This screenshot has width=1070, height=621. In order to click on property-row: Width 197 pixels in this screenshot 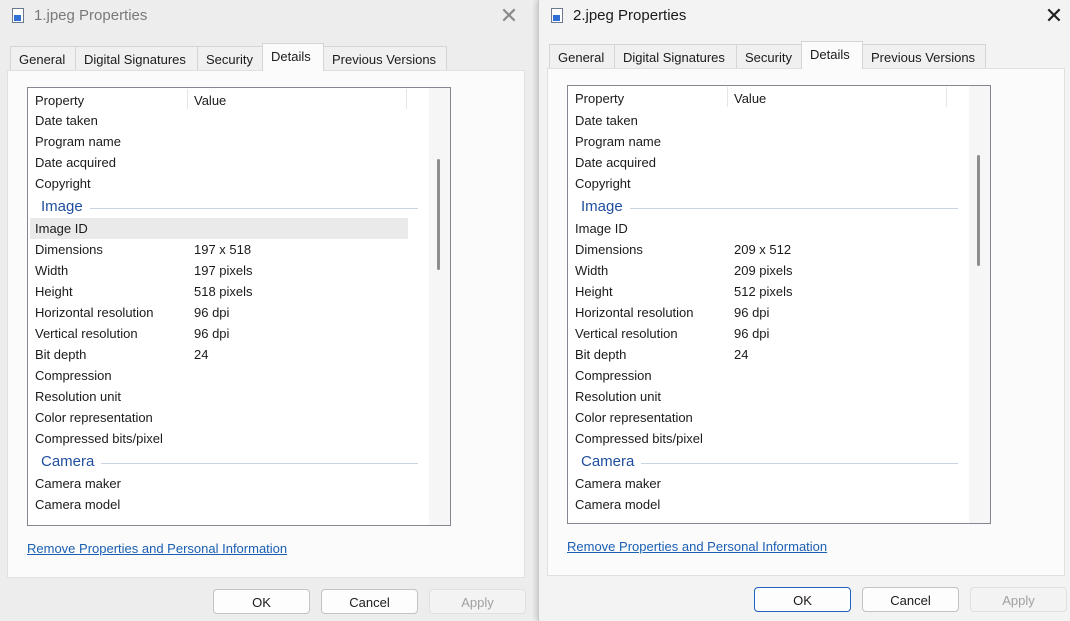, I will do `click(228, 270)`.